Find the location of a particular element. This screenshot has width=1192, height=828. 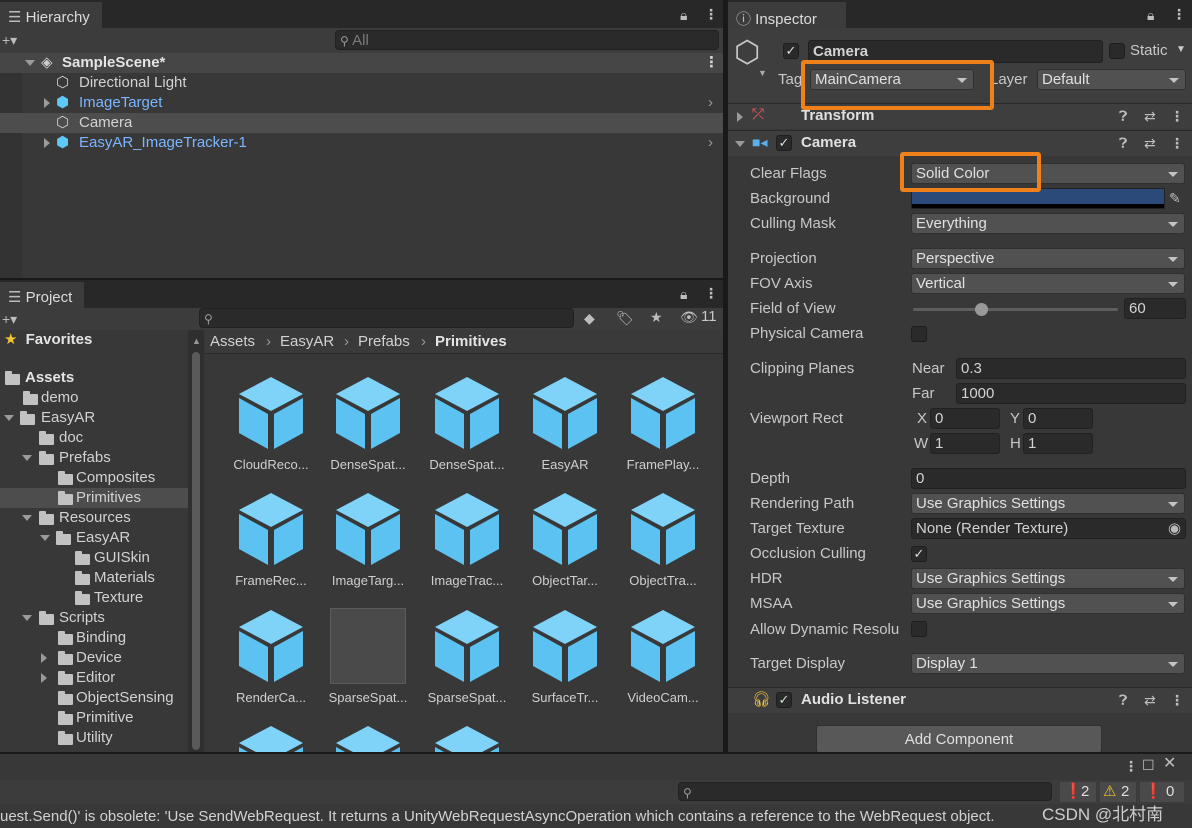

console-search-input: ⚲ is located at coordinates (865, 791).